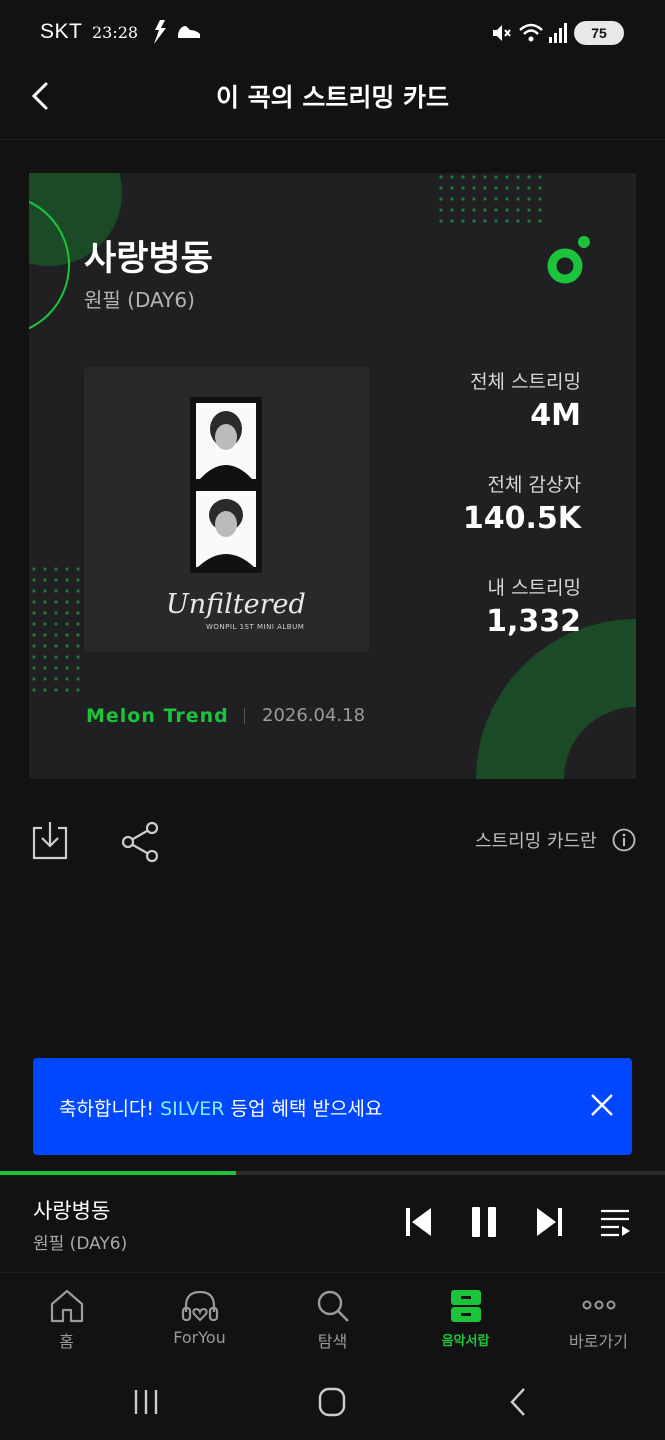  Describe the element at coordinates (139, 300) in the screenshot. I see `card-artist: 원필 (DAY6)` at that location.